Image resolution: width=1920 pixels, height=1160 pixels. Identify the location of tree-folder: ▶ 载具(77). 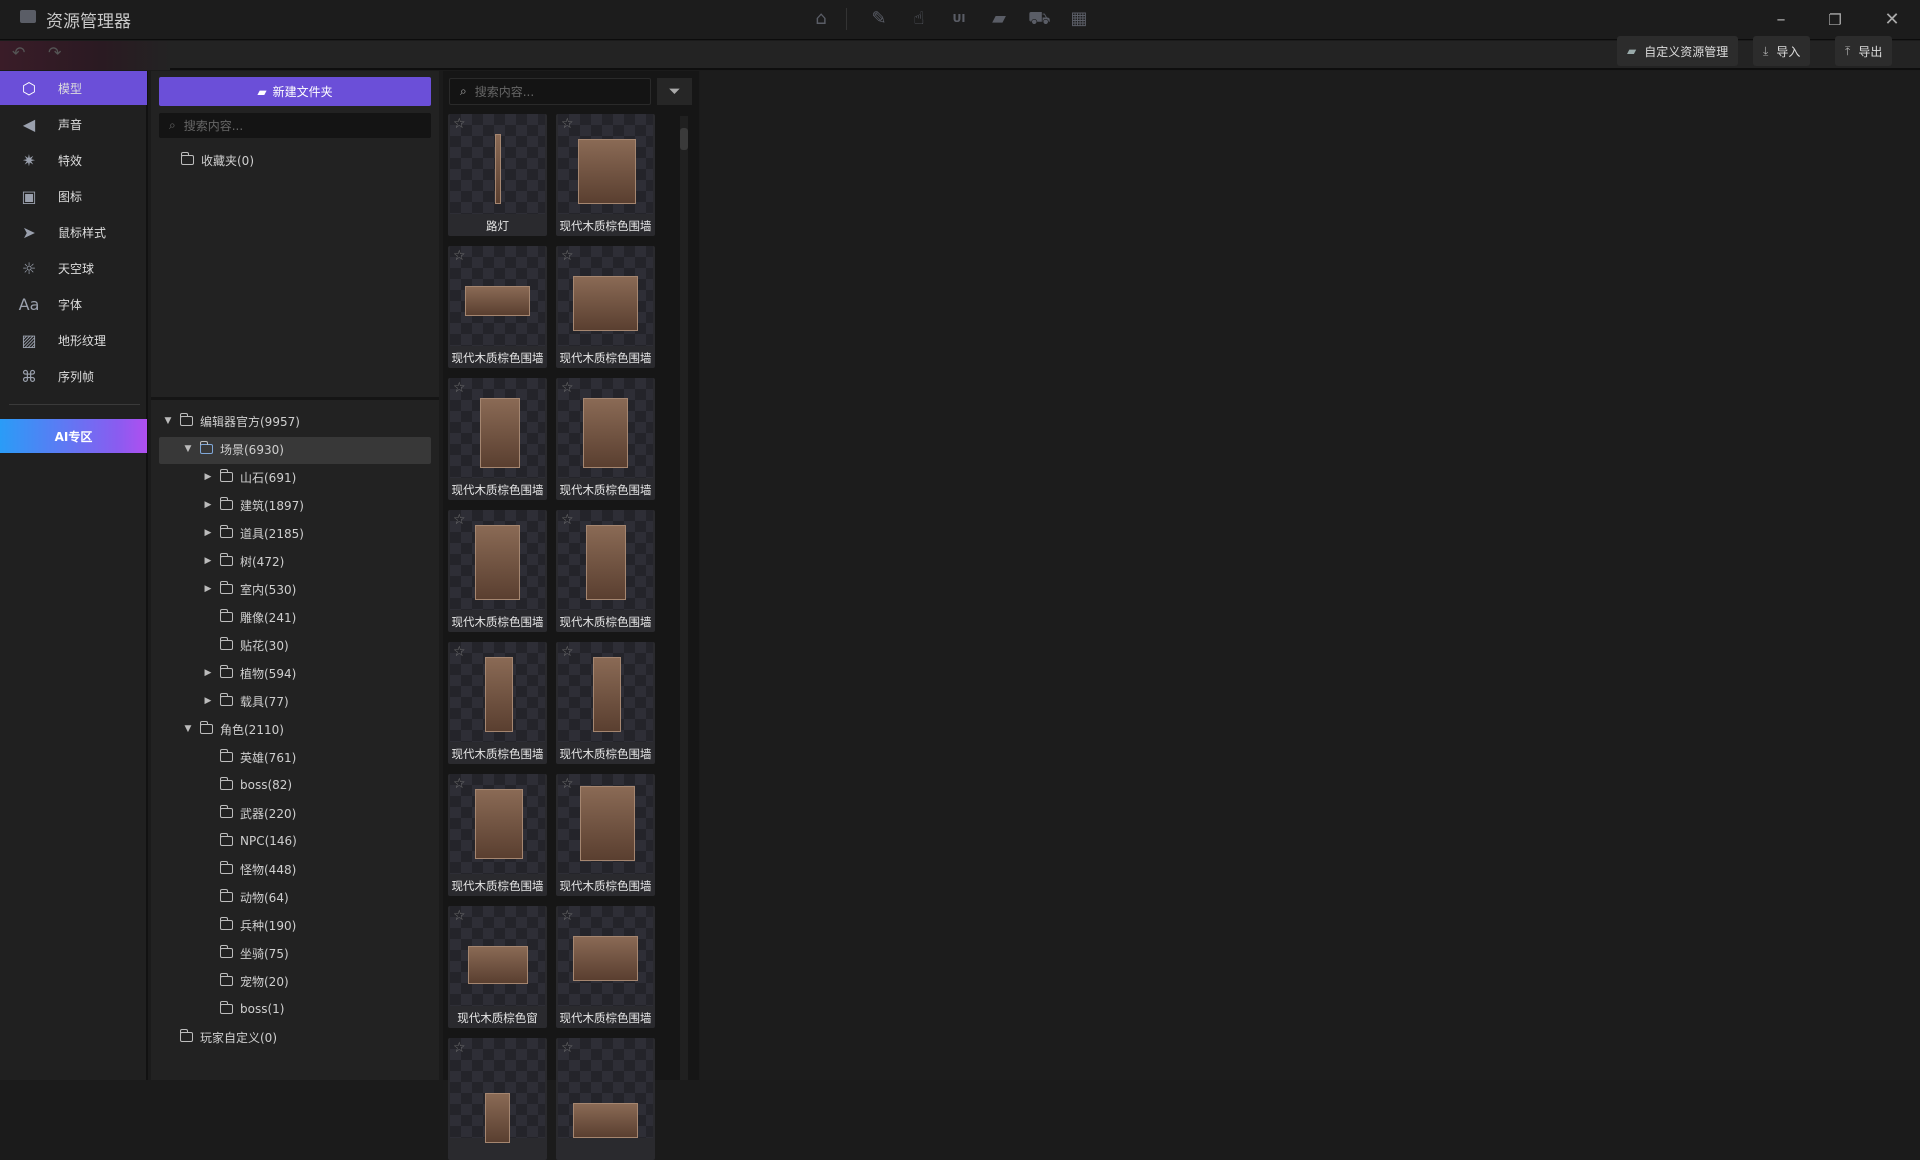
(246, 701).